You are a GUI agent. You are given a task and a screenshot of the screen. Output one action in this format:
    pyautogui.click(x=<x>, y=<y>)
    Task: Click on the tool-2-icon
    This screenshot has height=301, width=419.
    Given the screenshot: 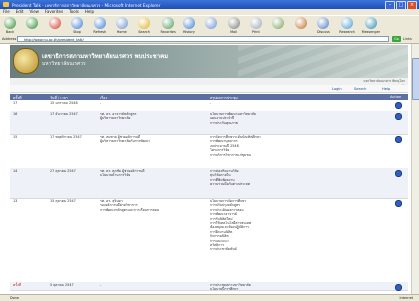 What is the action you would take?
    pyautogui.click(x=54, y=23)
    